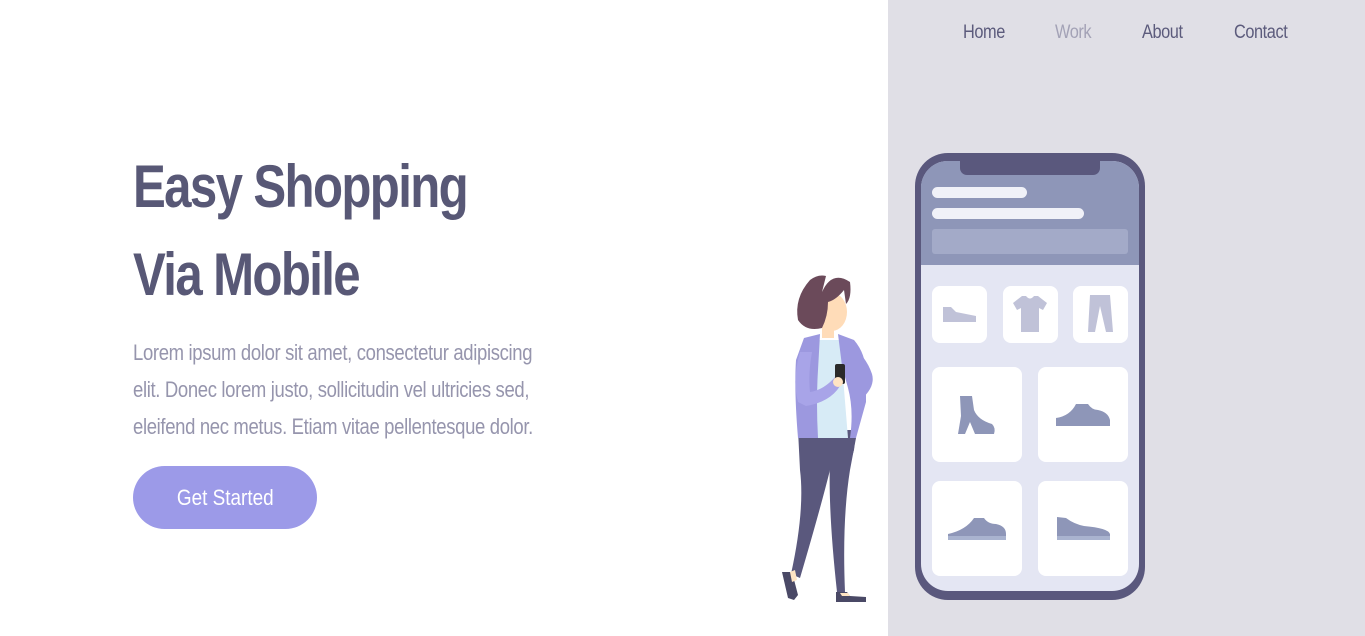 The height and width of the screenshot is (636, 1365). I want to click on hero-title-line-1: Easy Shopping, so click(301, 186).